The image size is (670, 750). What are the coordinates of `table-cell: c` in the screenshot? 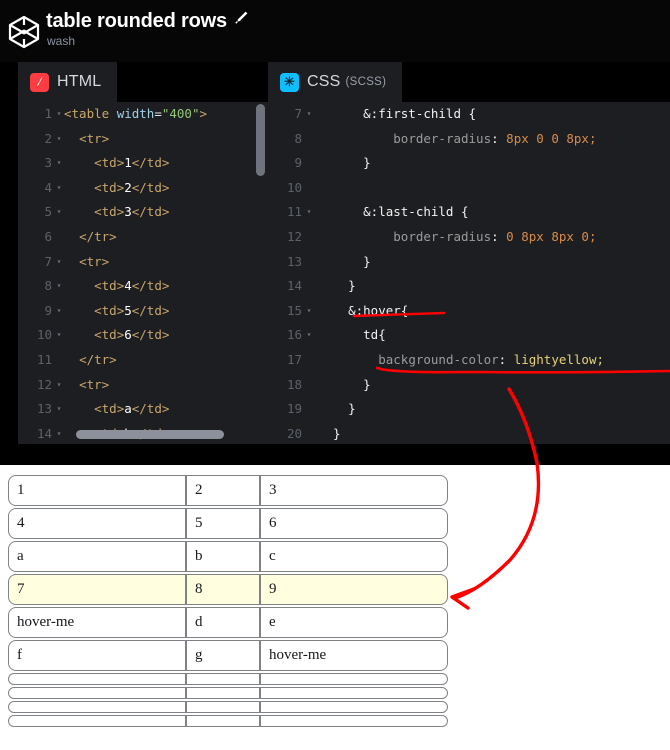 It's located at (354, 556).